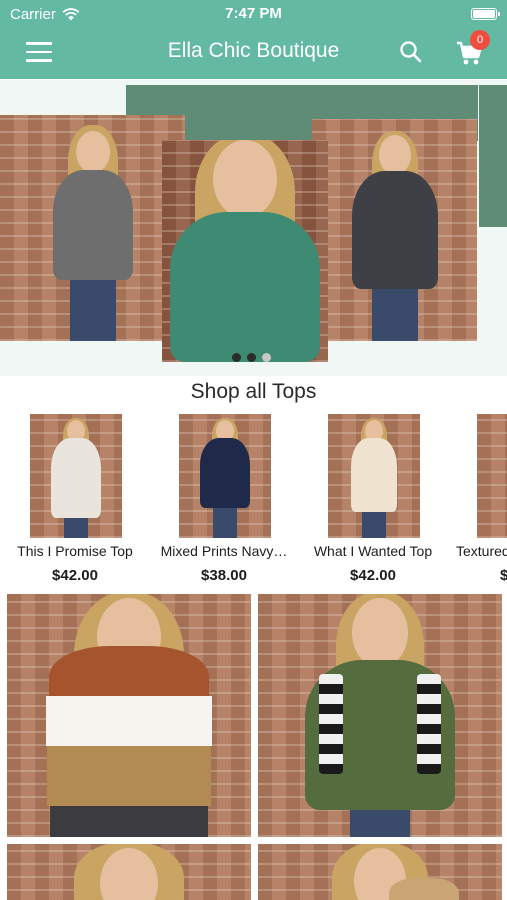 This screenshot has height=900, width=507. Describe the element at coordinates (224, 575) in the screenshot. I see `product-price: $38.00` at that location.